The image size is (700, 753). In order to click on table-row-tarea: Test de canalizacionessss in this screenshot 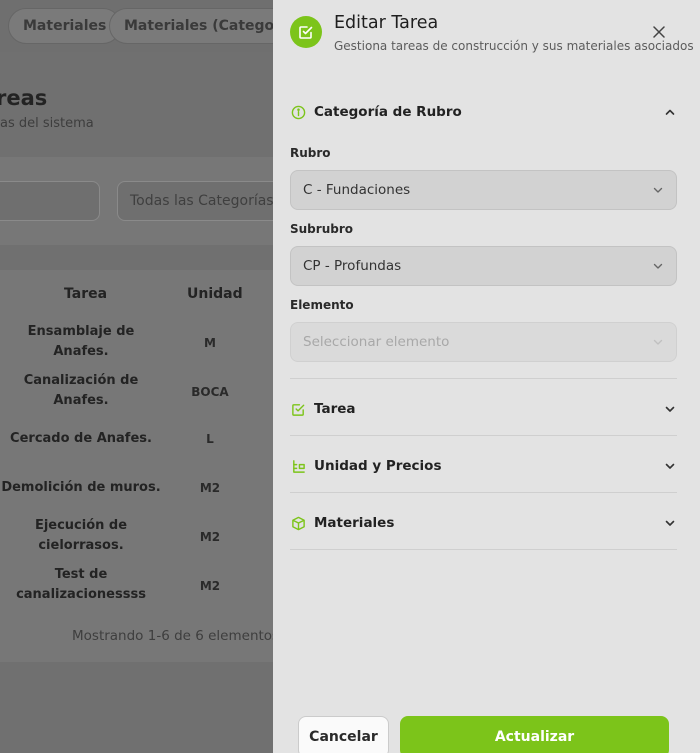, I will do `click(81, 585)`.